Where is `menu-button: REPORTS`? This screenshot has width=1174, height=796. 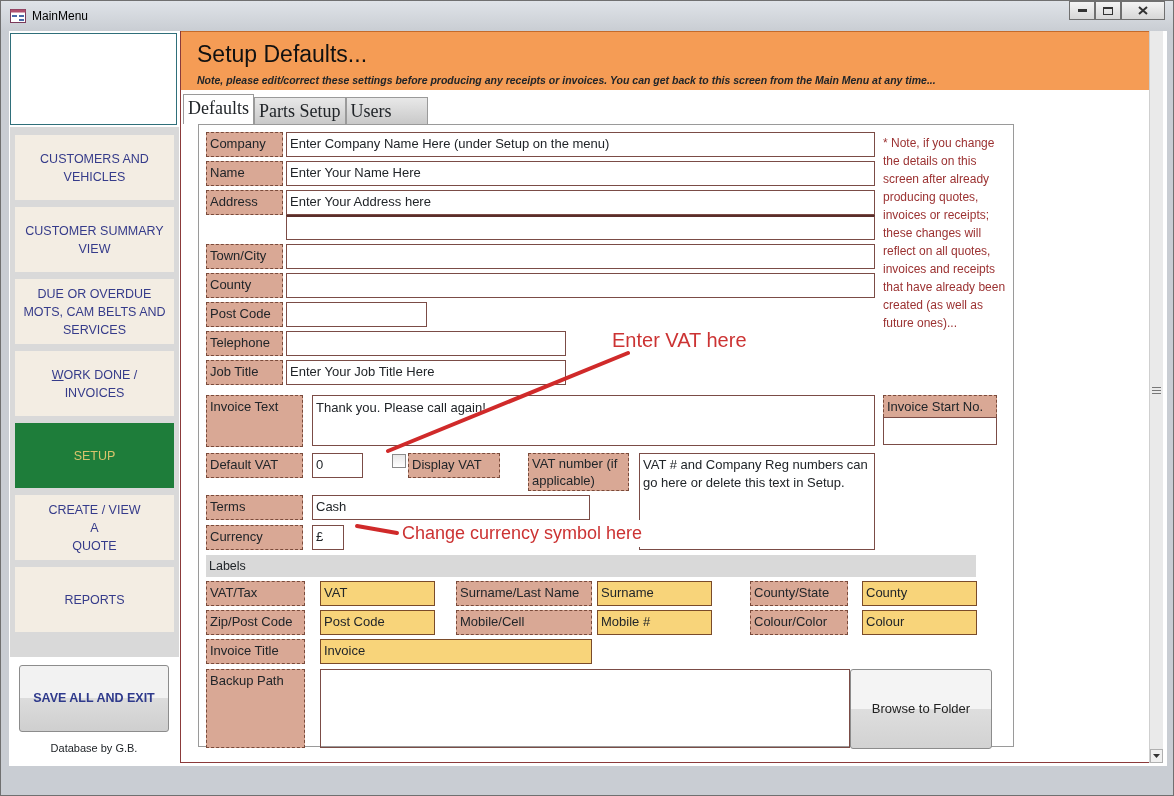
menu-button: REPORTS is located at coordinates (94, 599).